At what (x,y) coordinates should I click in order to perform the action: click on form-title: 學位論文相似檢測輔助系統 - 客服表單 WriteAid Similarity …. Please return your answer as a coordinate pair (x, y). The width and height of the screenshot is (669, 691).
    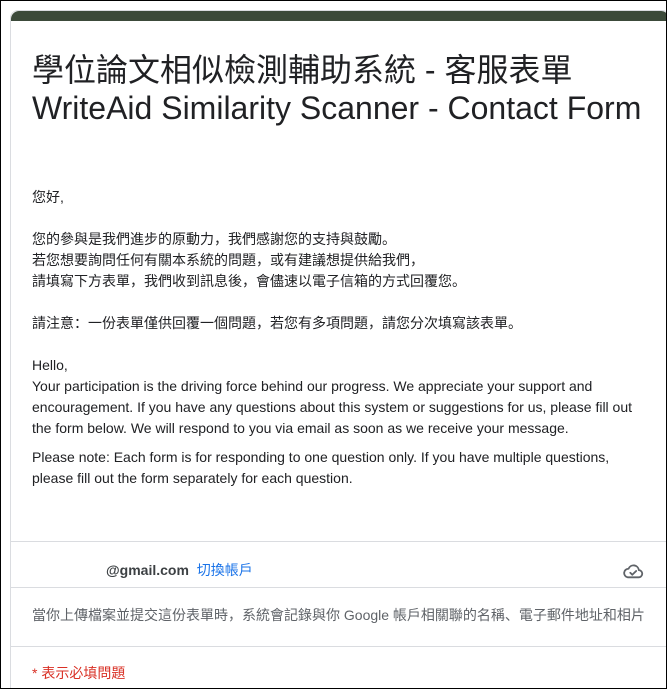
    Looking at the image, I should click on (337, 89).